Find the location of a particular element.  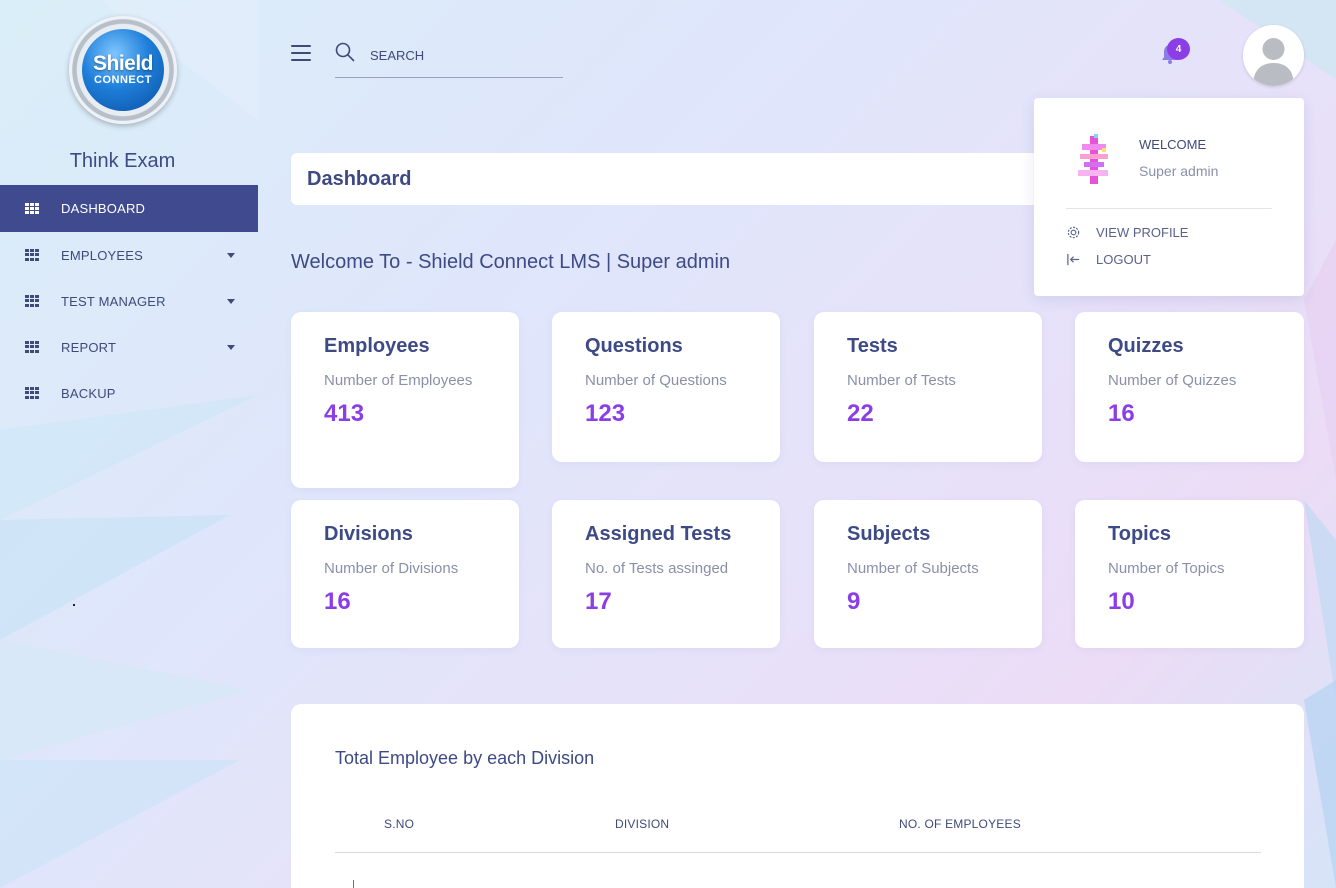

card-subtitle: Number of Questions is located at coordinates (656, 380).